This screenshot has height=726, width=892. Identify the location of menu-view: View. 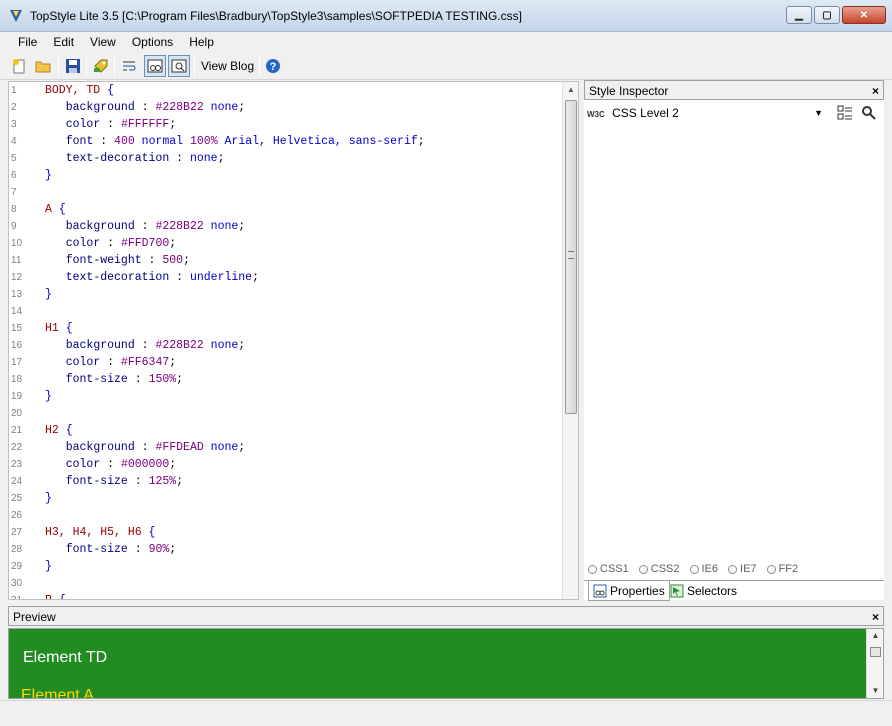
(103, 42).